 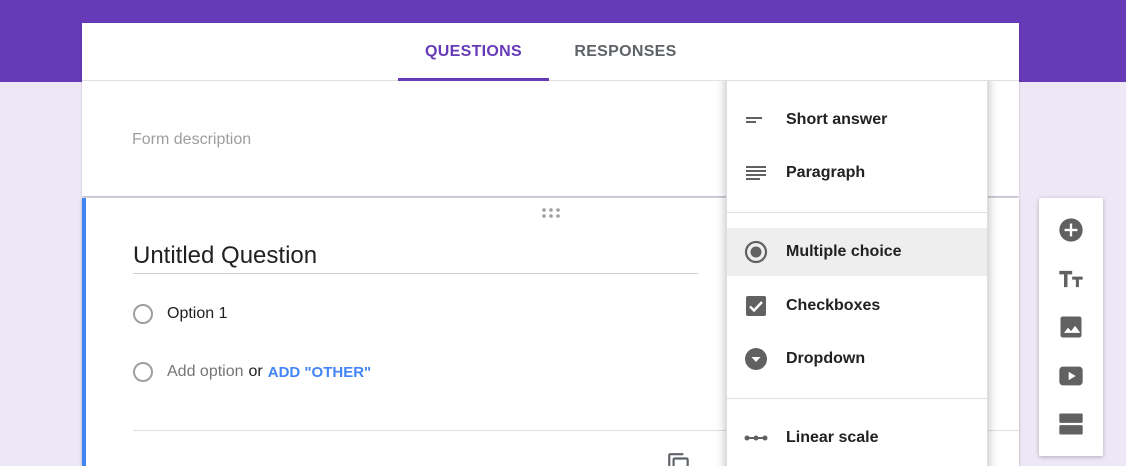 What do you see at coordinates (756, 359) in the screenshot?
I see `dropdown-icon` at bounding box center [756, 359].